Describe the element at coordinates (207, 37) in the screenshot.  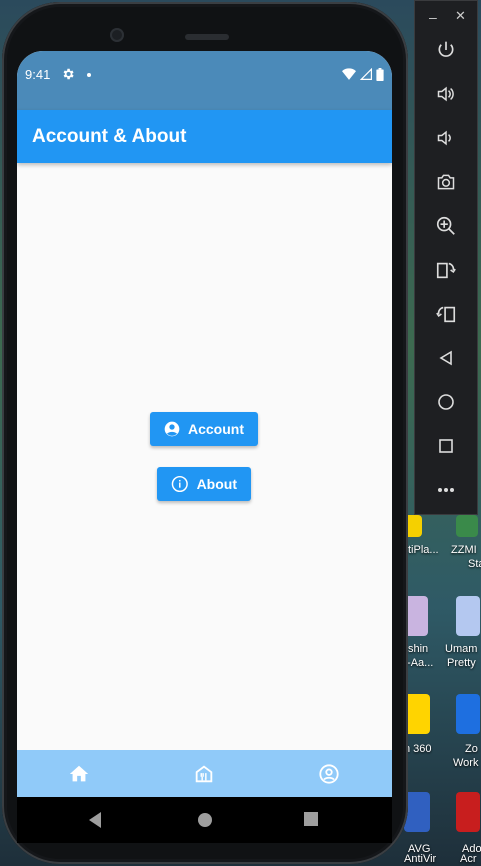
I see `earpiece` at that location.